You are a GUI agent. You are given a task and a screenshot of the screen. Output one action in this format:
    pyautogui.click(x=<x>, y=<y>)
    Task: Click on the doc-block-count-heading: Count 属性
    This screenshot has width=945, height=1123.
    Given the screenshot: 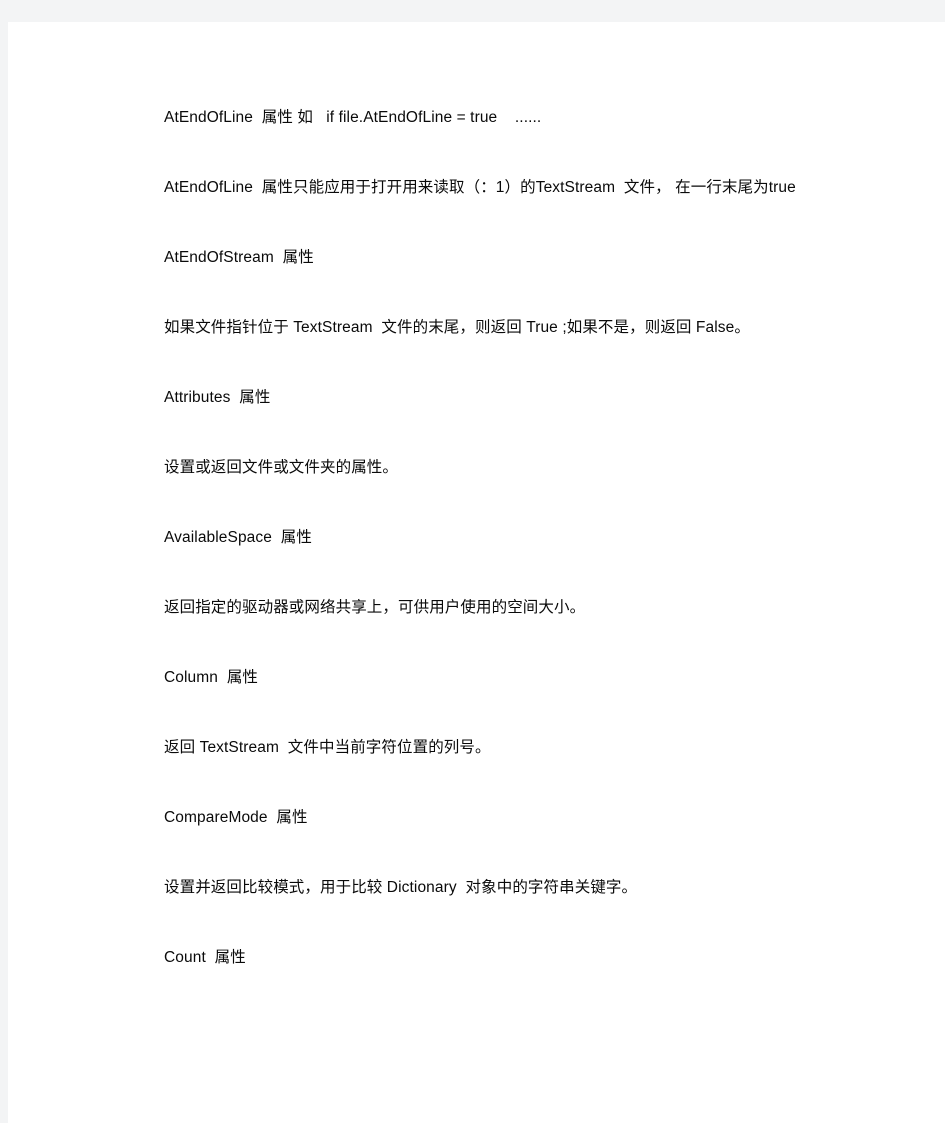 What is the action you would take?
    pyautogui.click(x=205, y=957)
    